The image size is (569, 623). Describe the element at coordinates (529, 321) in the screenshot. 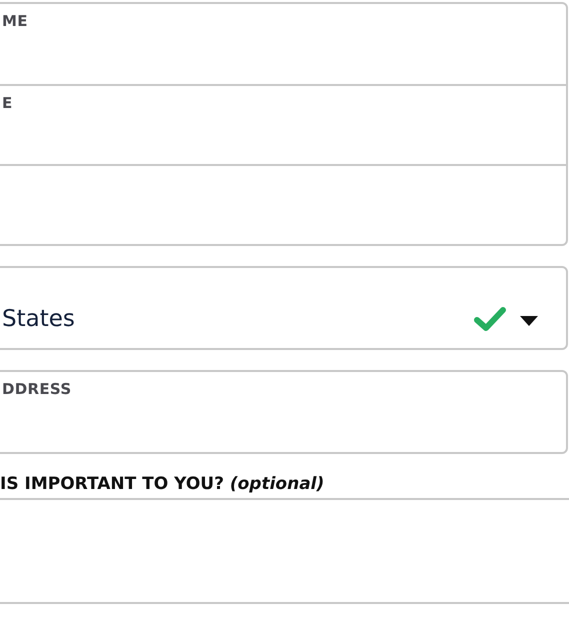

I see `caret-icon` at that location.